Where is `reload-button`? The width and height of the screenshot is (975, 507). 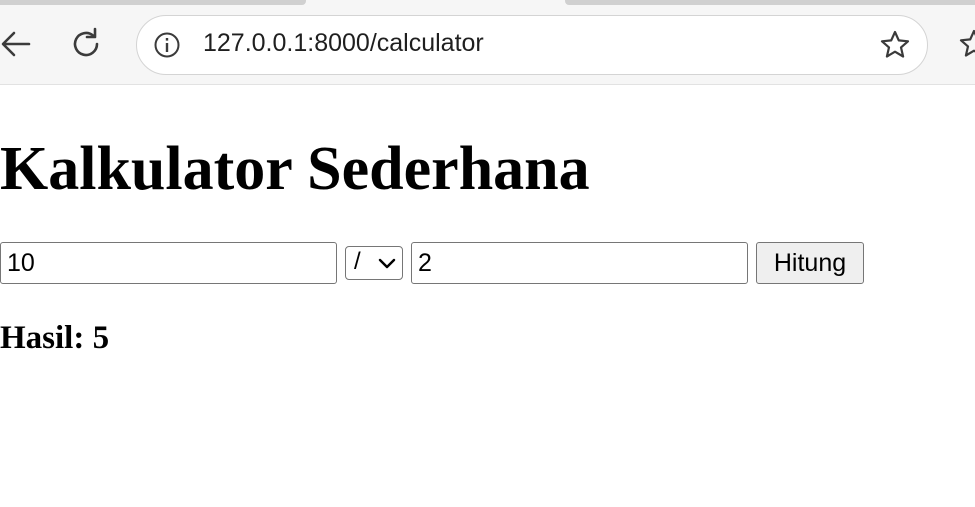
reload-button is located at coordinates (86, 44).